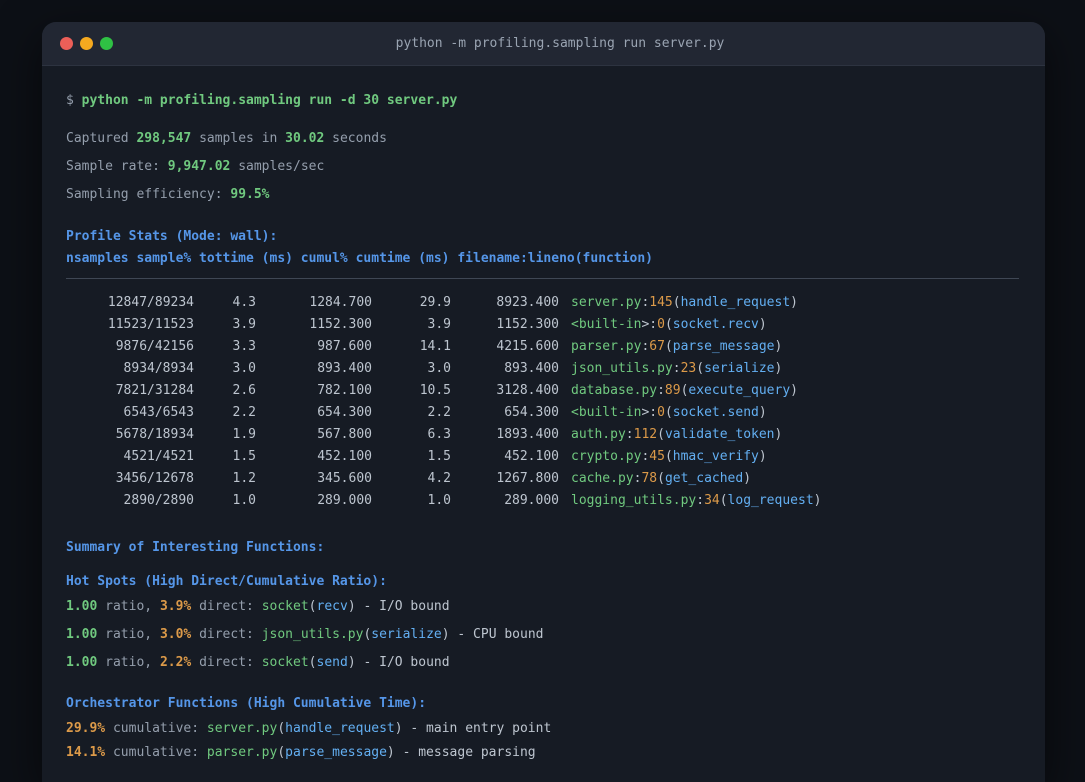 This screenshot has width=1085, height=782. Describe the element at coordinates (344, 412) in the screenshot. I see `tottime-cell: 654.300` at that location.